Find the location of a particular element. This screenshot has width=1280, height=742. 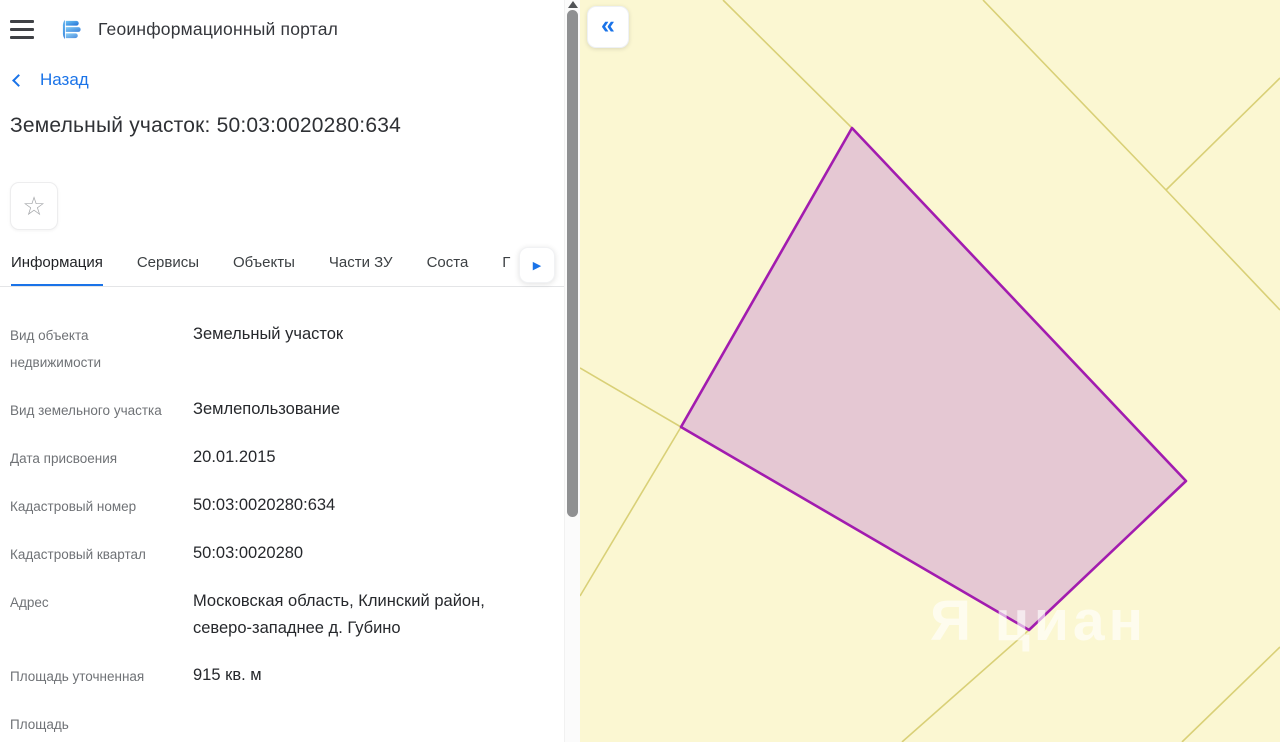

arrow-right-icon: ▶ is located at coordinates (537, 265).